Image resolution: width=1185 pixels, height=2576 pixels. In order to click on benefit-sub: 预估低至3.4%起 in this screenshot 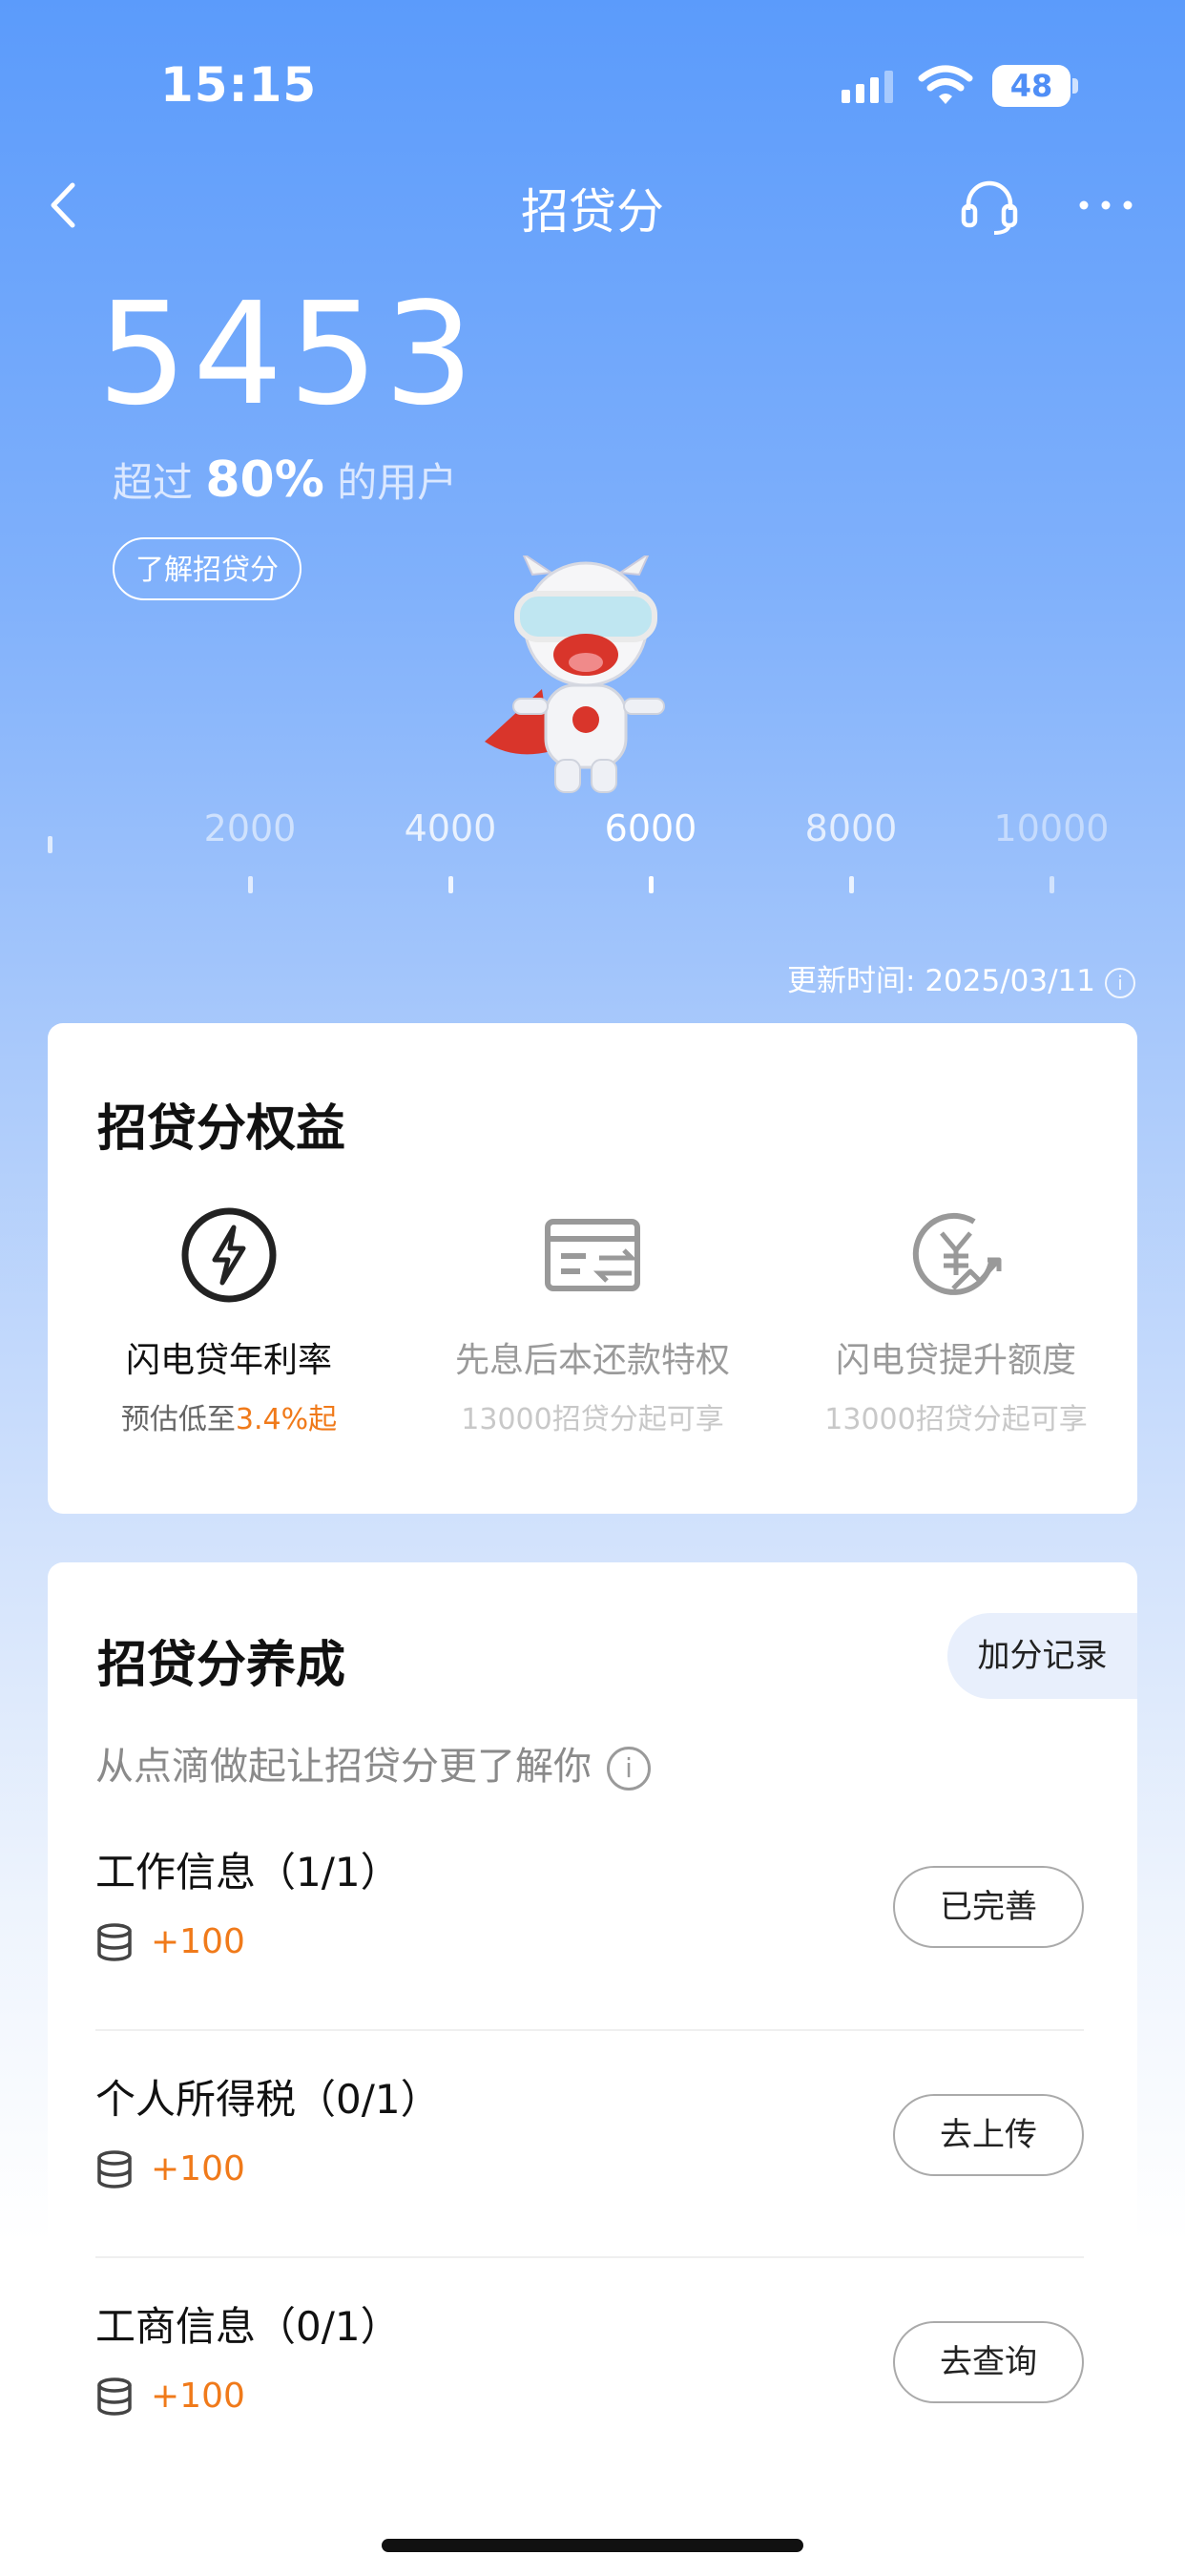, I will do `click(229, 1416)`.